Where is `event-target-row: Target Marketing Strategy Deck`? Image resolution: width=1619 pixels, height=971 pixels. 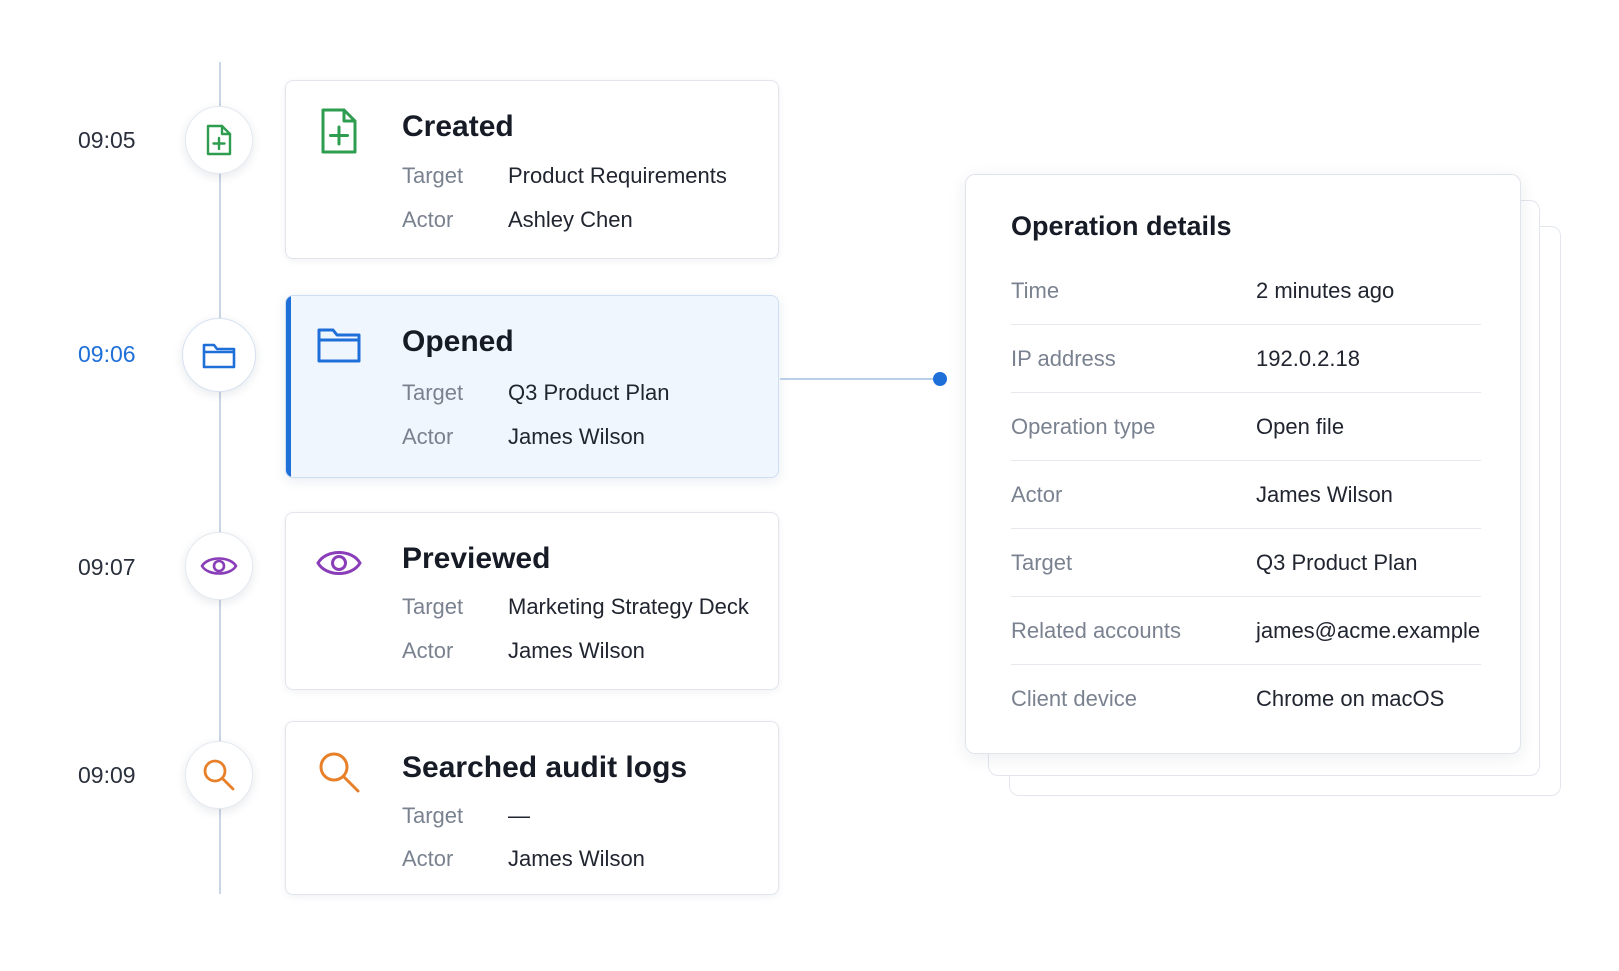 event-target-row: Target Marketing Strategy Deck is located at coordinates (575, 607).